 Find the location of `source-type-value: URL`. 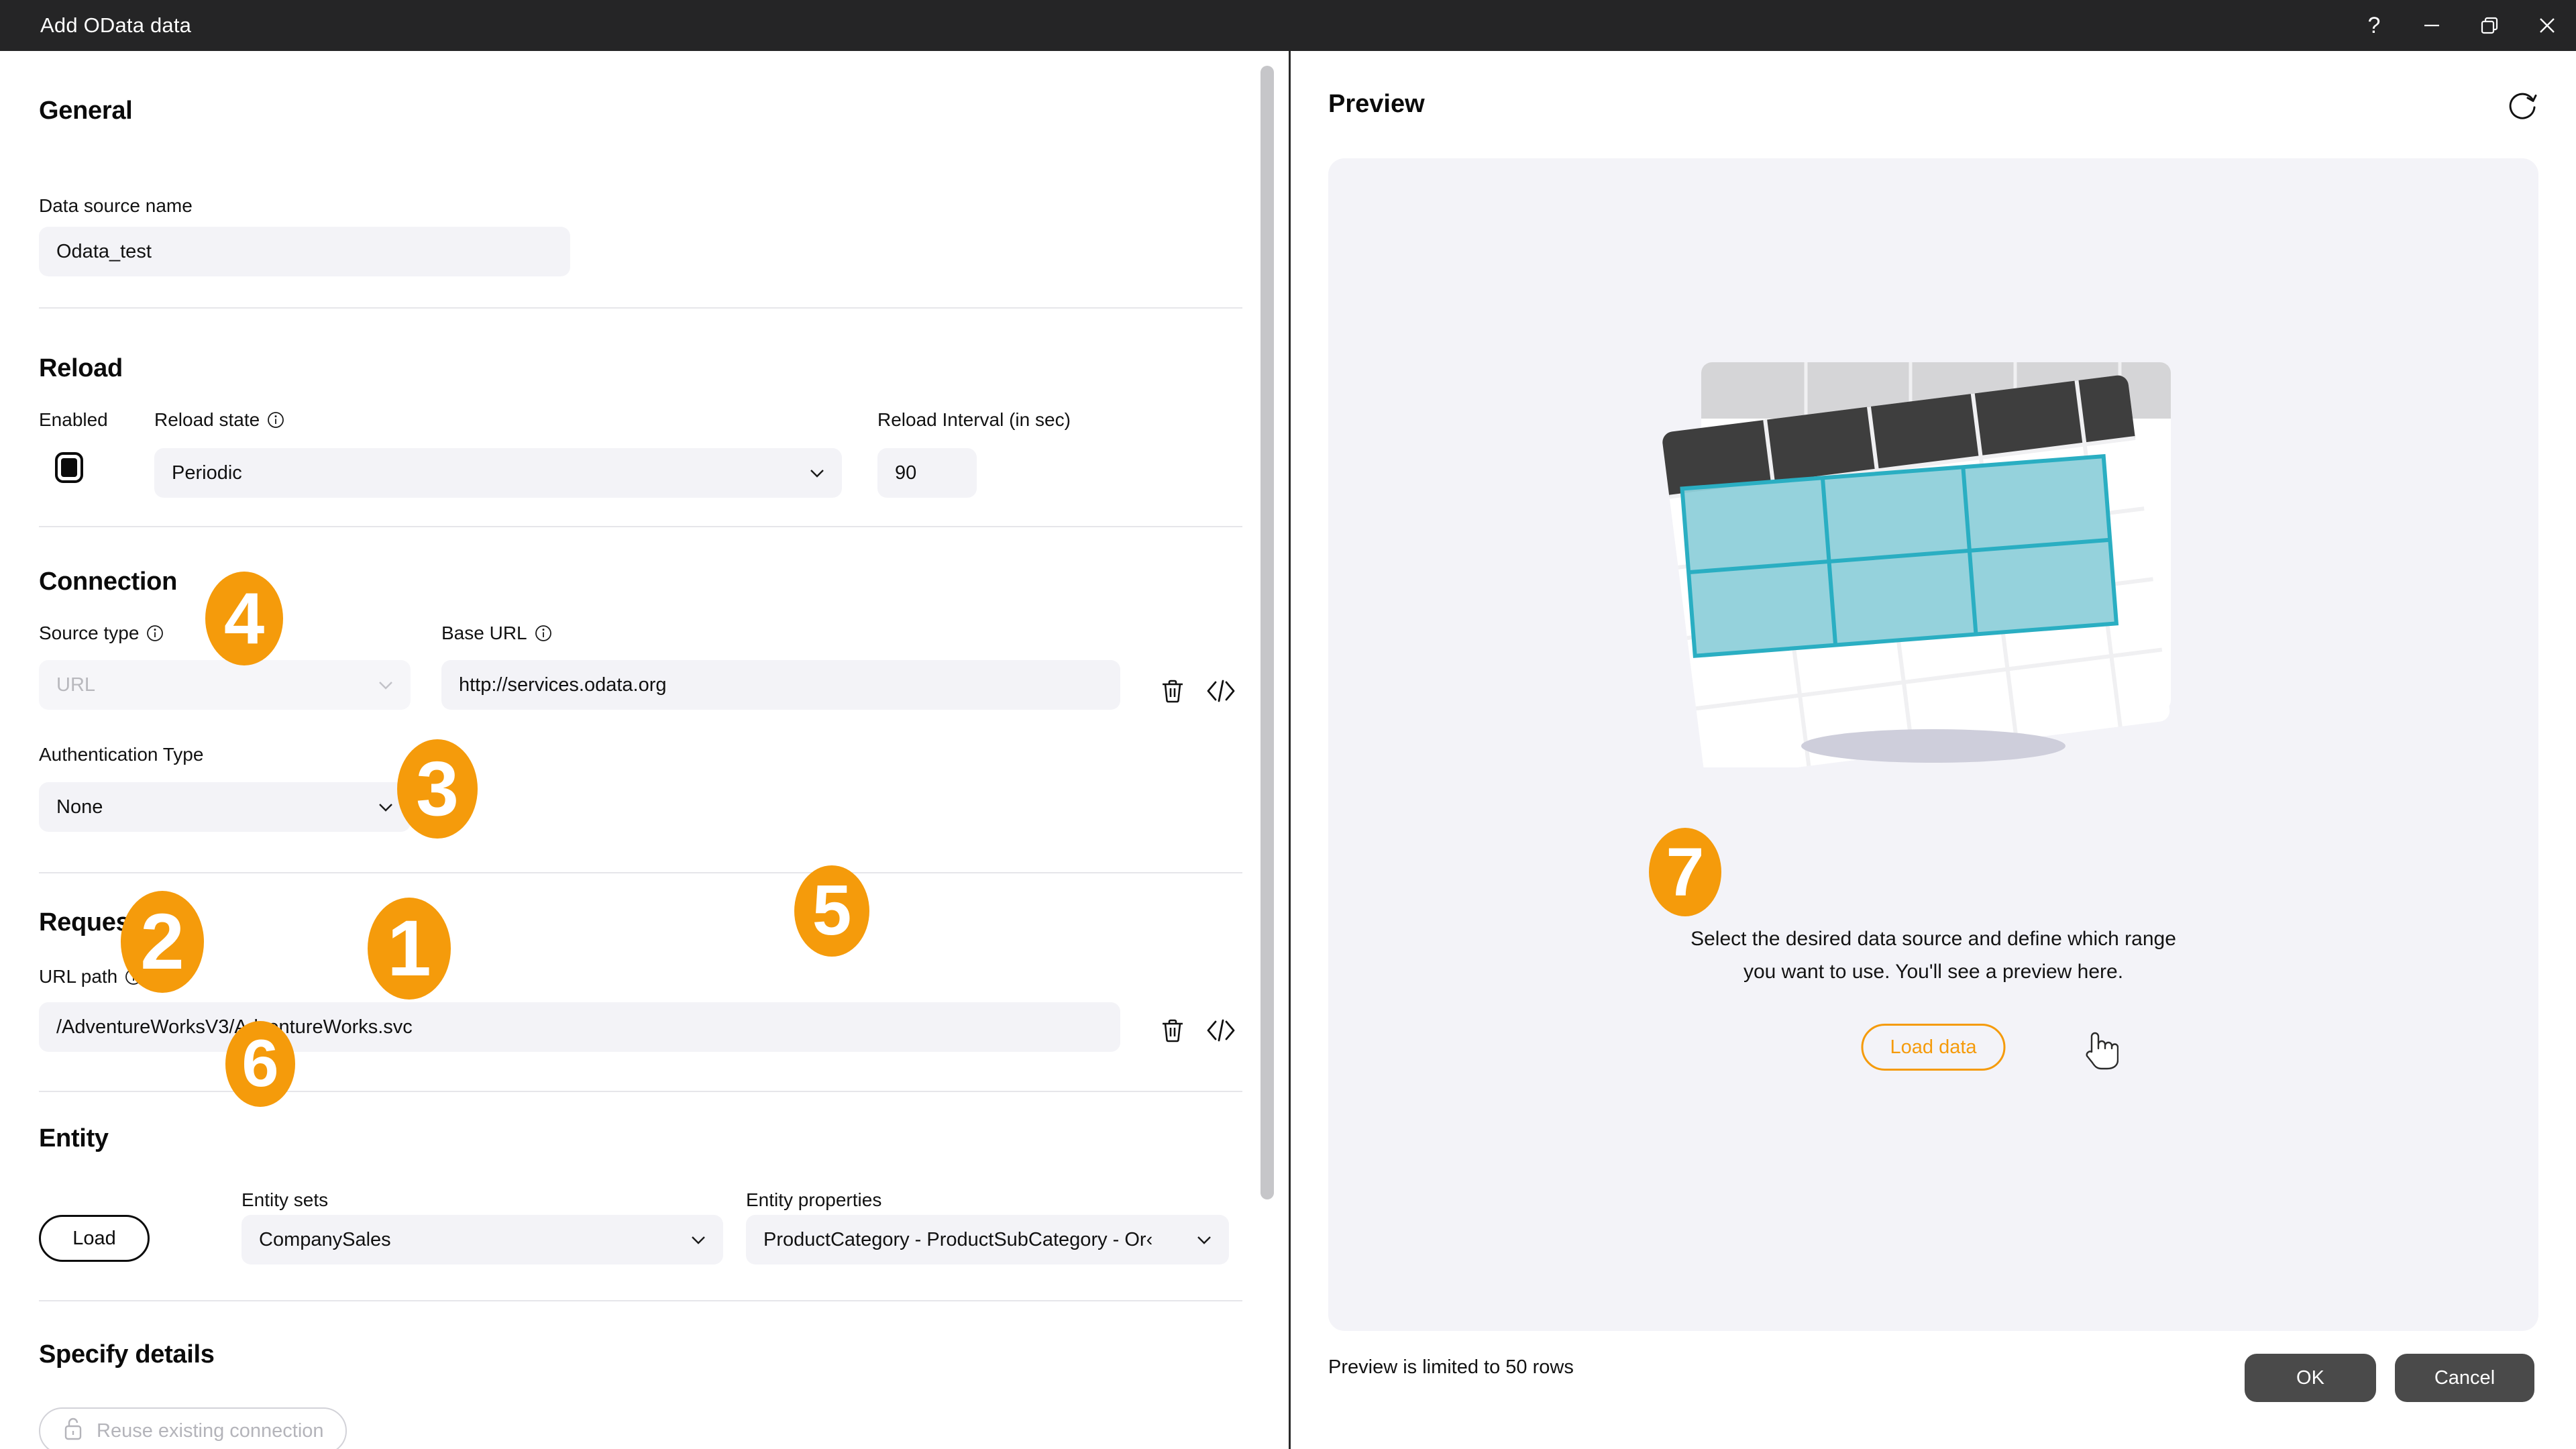

source-type-value: URL is located at coordinates (76, 685).